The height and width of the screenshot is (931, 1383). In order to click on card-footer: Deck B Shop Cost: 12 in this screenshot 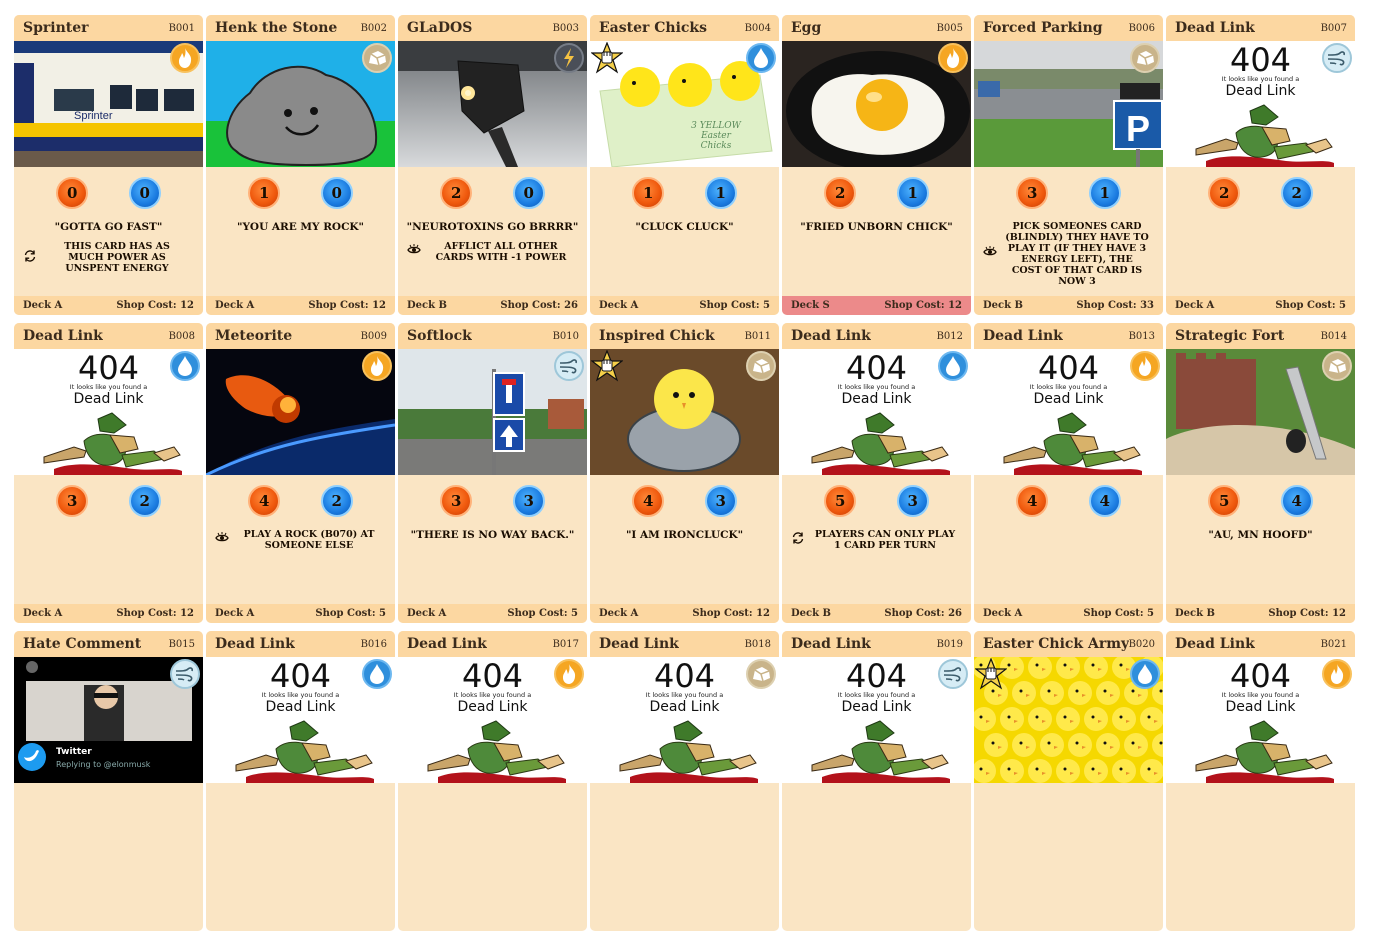, I will do `click(1260, 613)`.